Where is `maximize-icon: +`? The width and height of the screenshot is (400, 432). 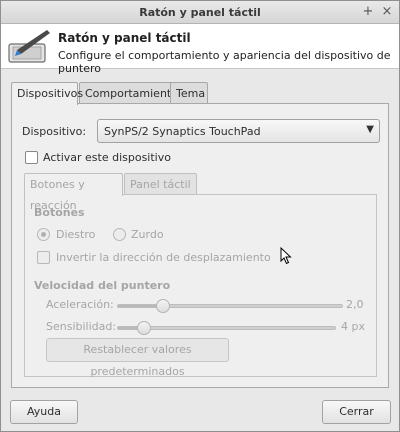
maximize-icon: + is located at coordinates (368, 12).